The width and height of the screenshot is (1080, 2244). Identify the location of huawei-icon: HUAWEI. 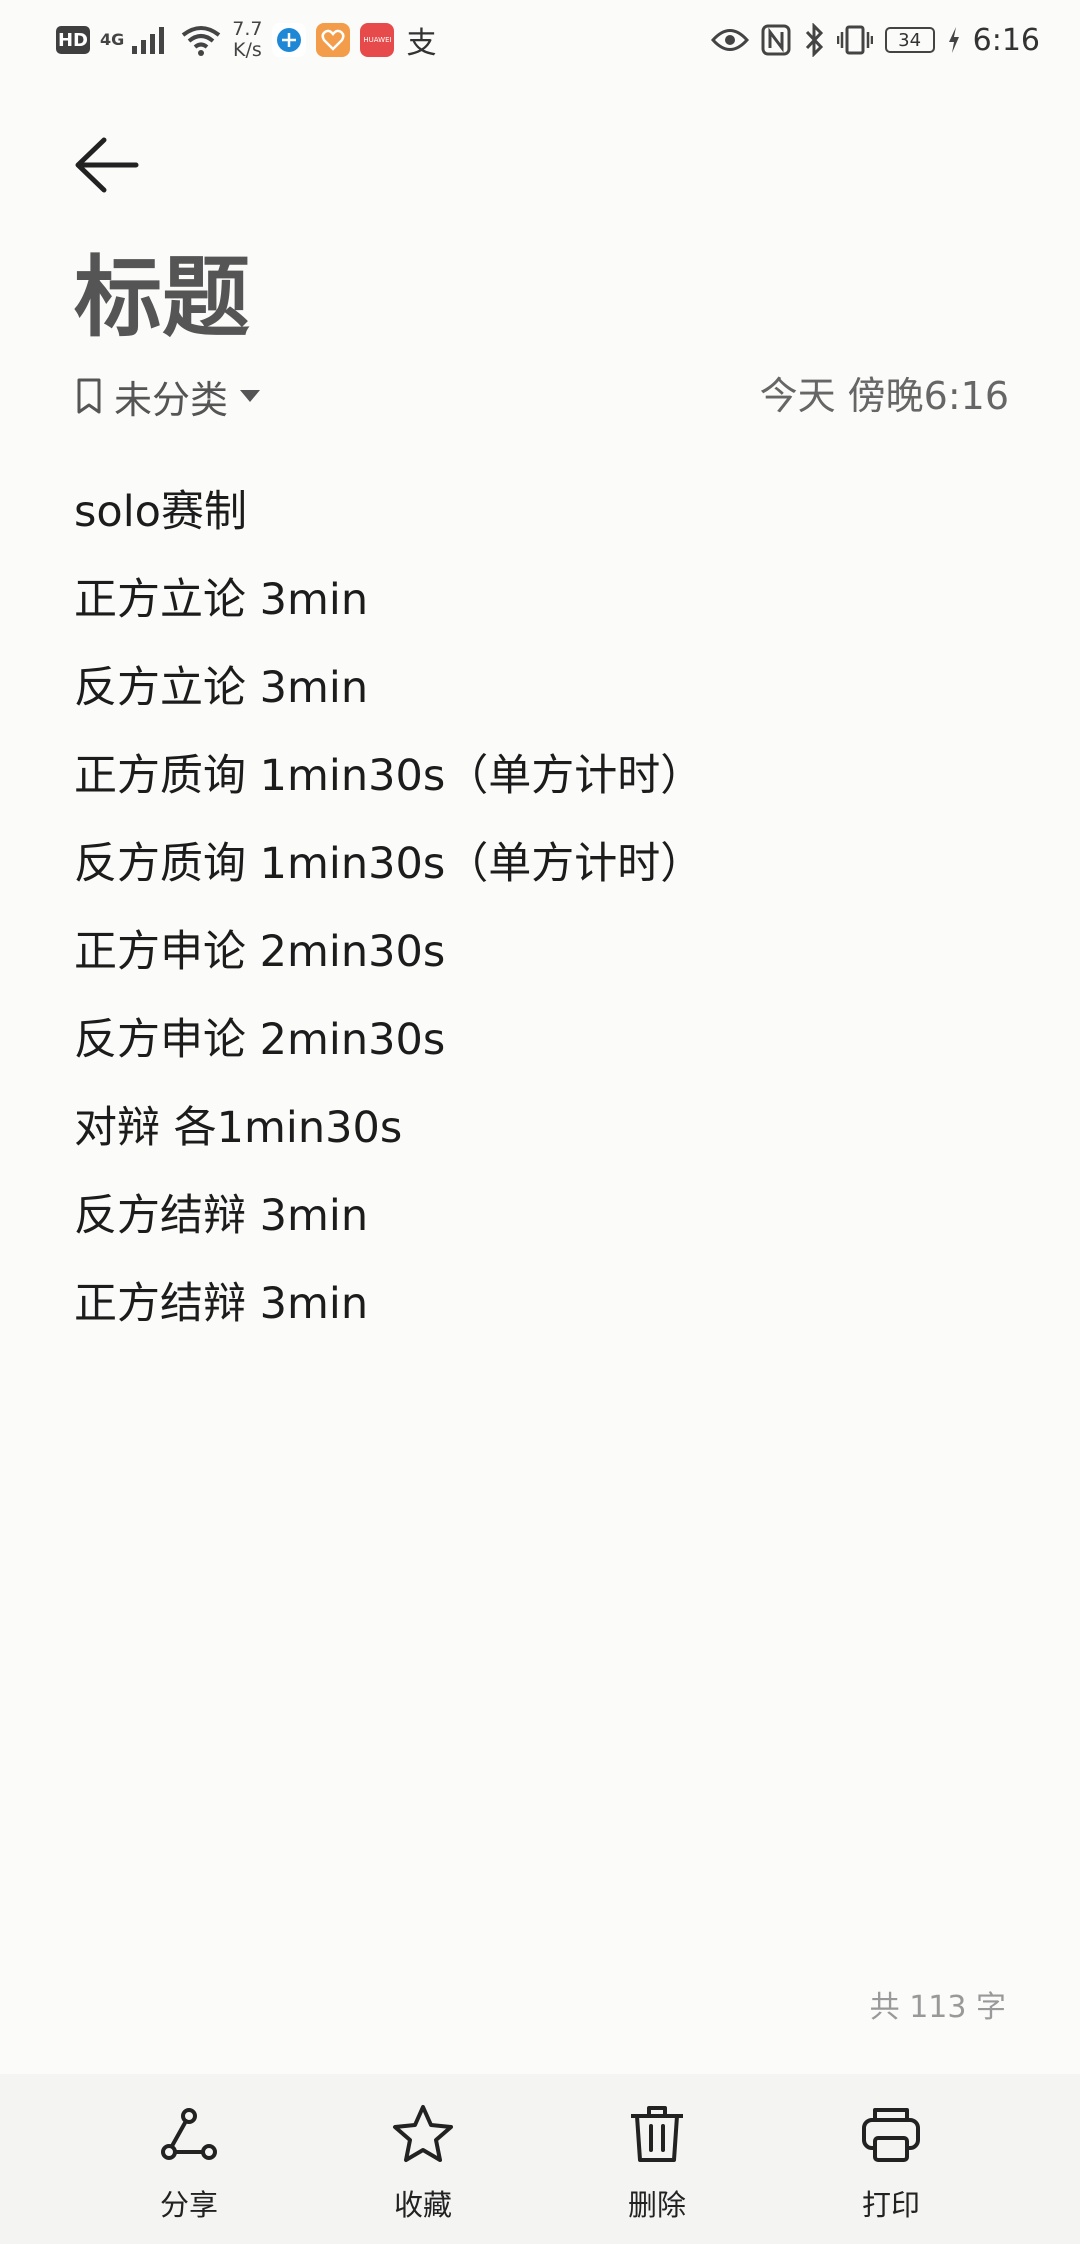
(377, 40).